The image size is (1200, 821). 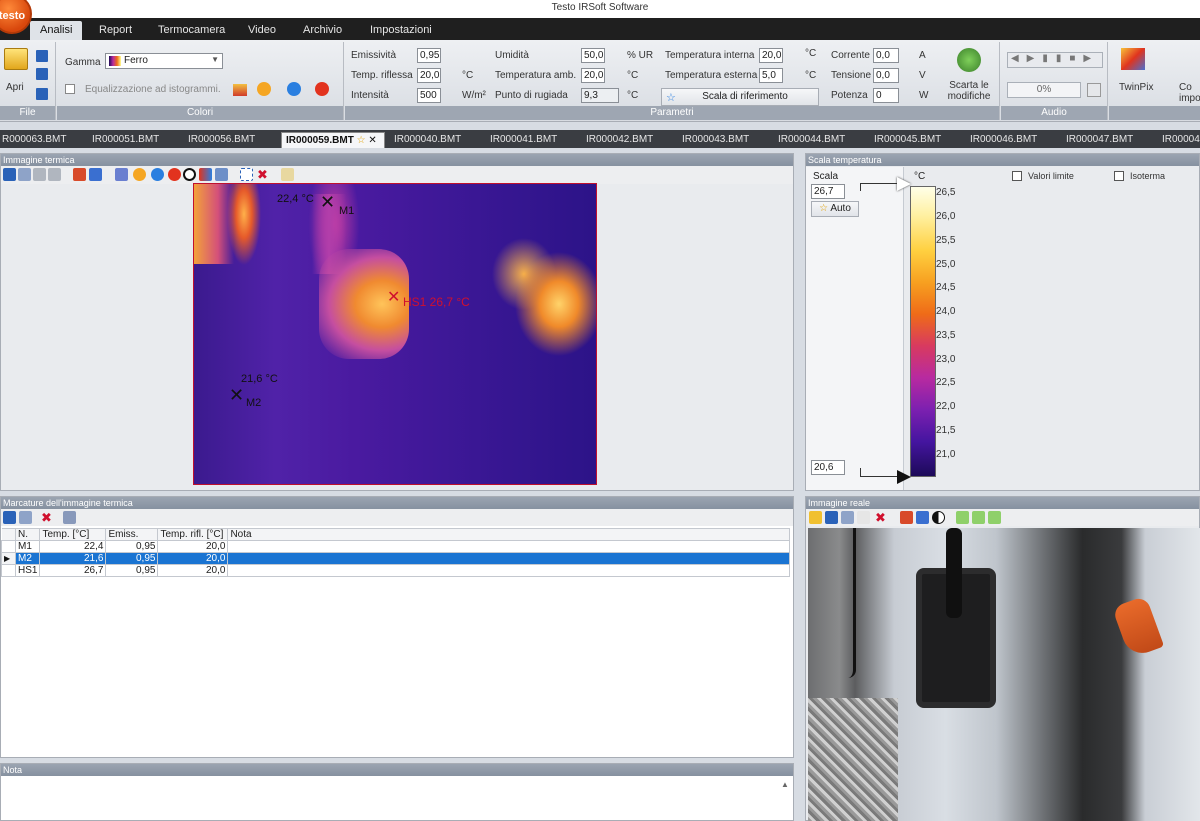 I want to click on zoom-in-icon, so click(x=962, y=517).